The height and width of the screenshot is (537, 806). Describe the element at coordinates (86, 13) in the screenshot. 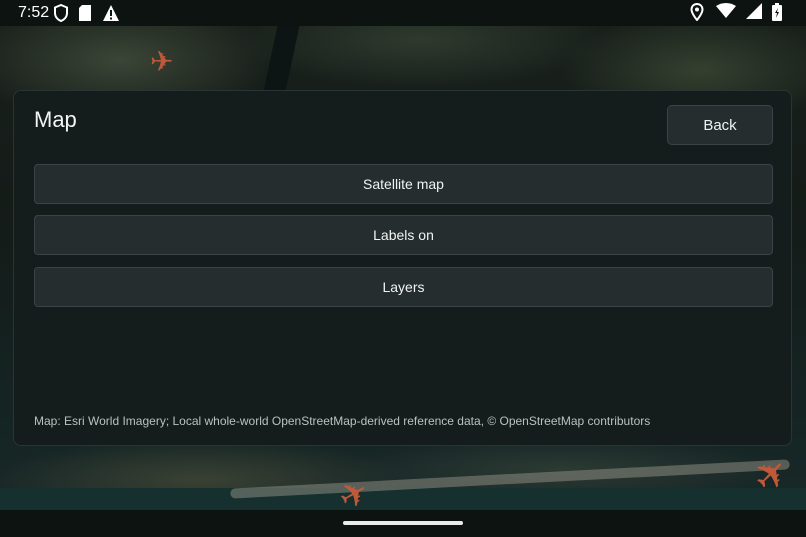

I see `sd-card-icon` at that location.